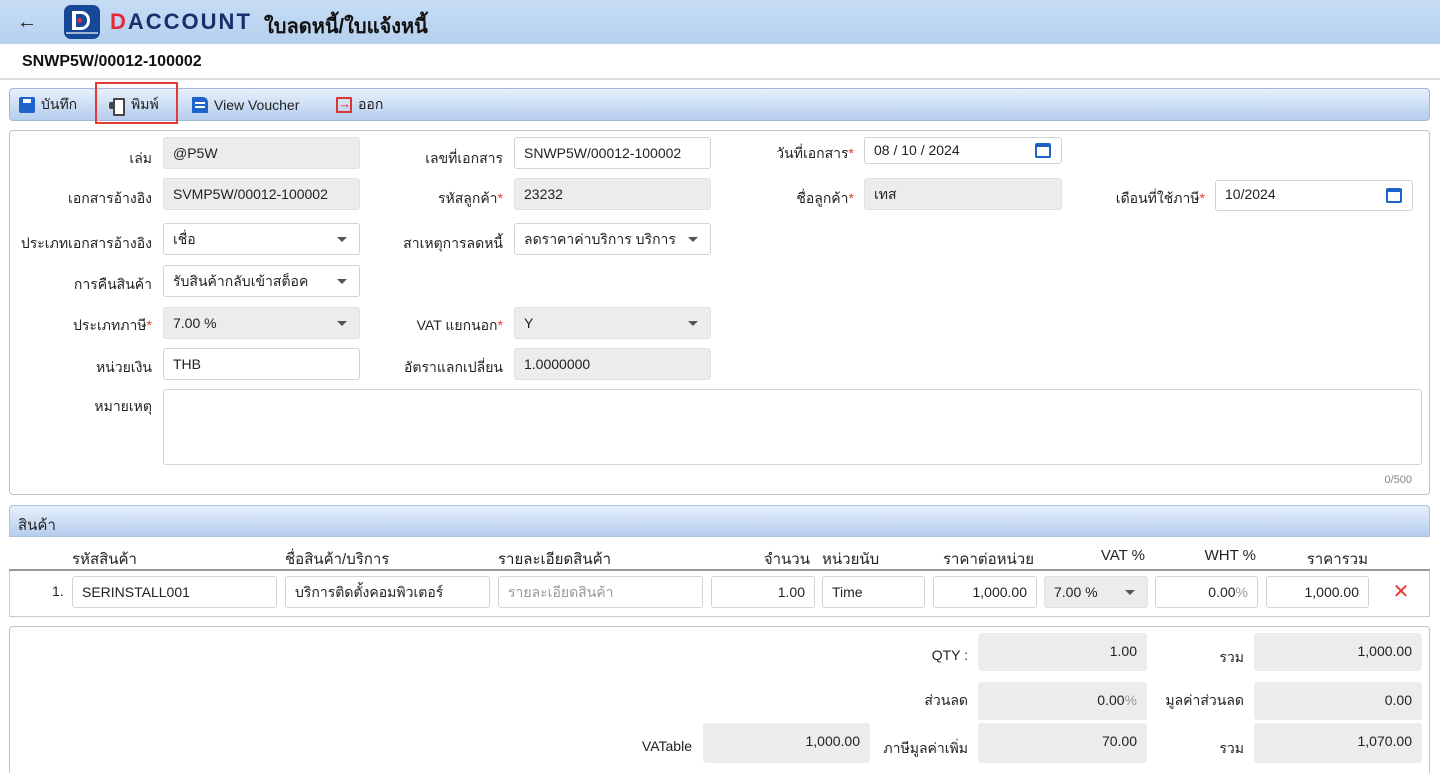  Describe the element at coordinates (359, 105) in the screenshot. I see `exit-button: ออก` at that location.